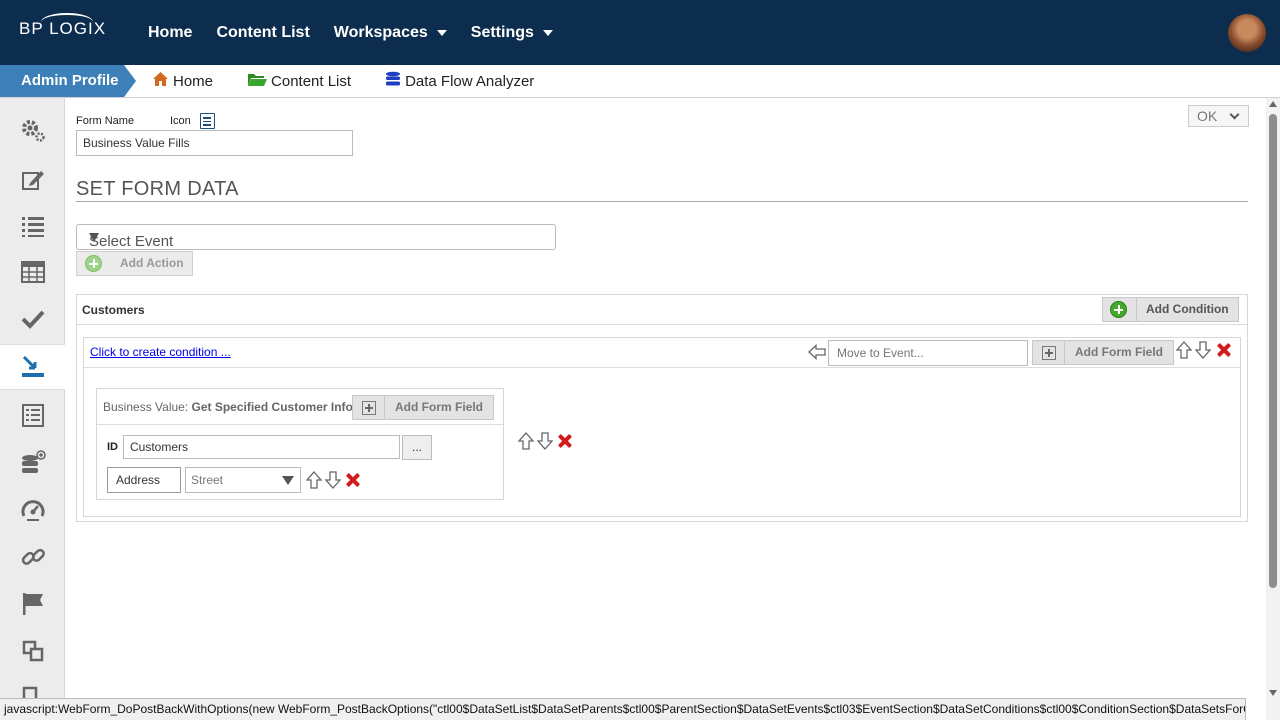 The width and height of the screenshot is (1280, 720). I want to click on sidebar-table, so click(32, 272).